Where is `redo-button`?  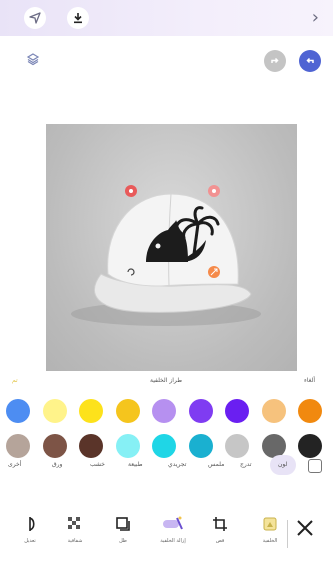
redo-button is located at coordinates (275, 61).